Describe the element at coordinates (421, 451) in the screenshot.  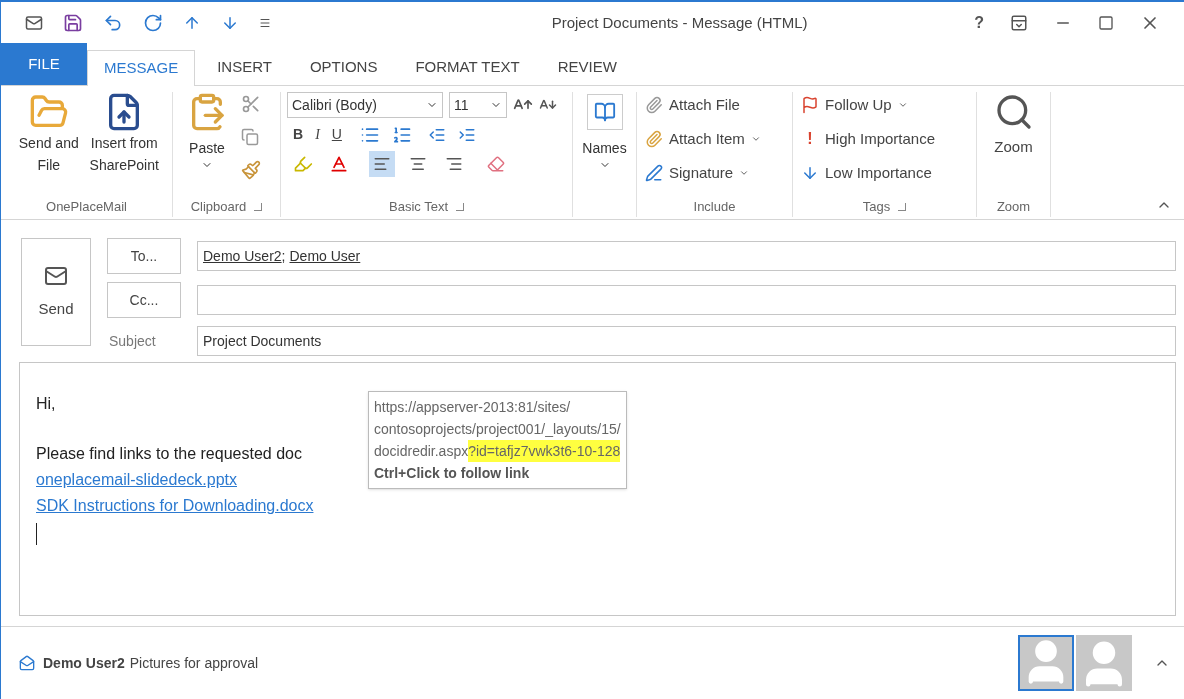
I see `tooltip-url-text: docidredir.aspx` at that location.